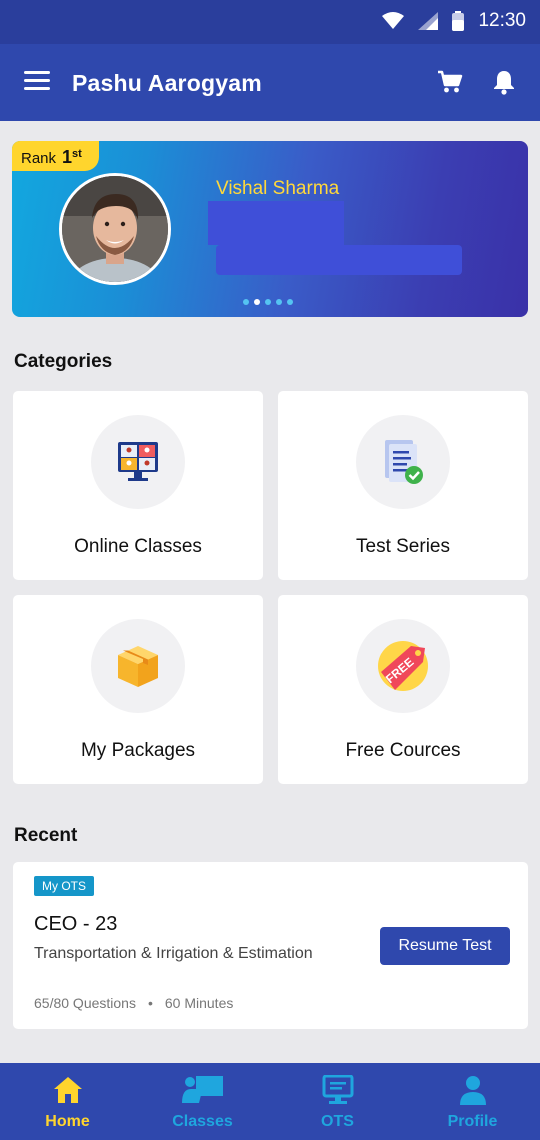 The height and width of the screenshot is (1140, 540). I want to click on icon-circle: FREE, so click(403, 666).